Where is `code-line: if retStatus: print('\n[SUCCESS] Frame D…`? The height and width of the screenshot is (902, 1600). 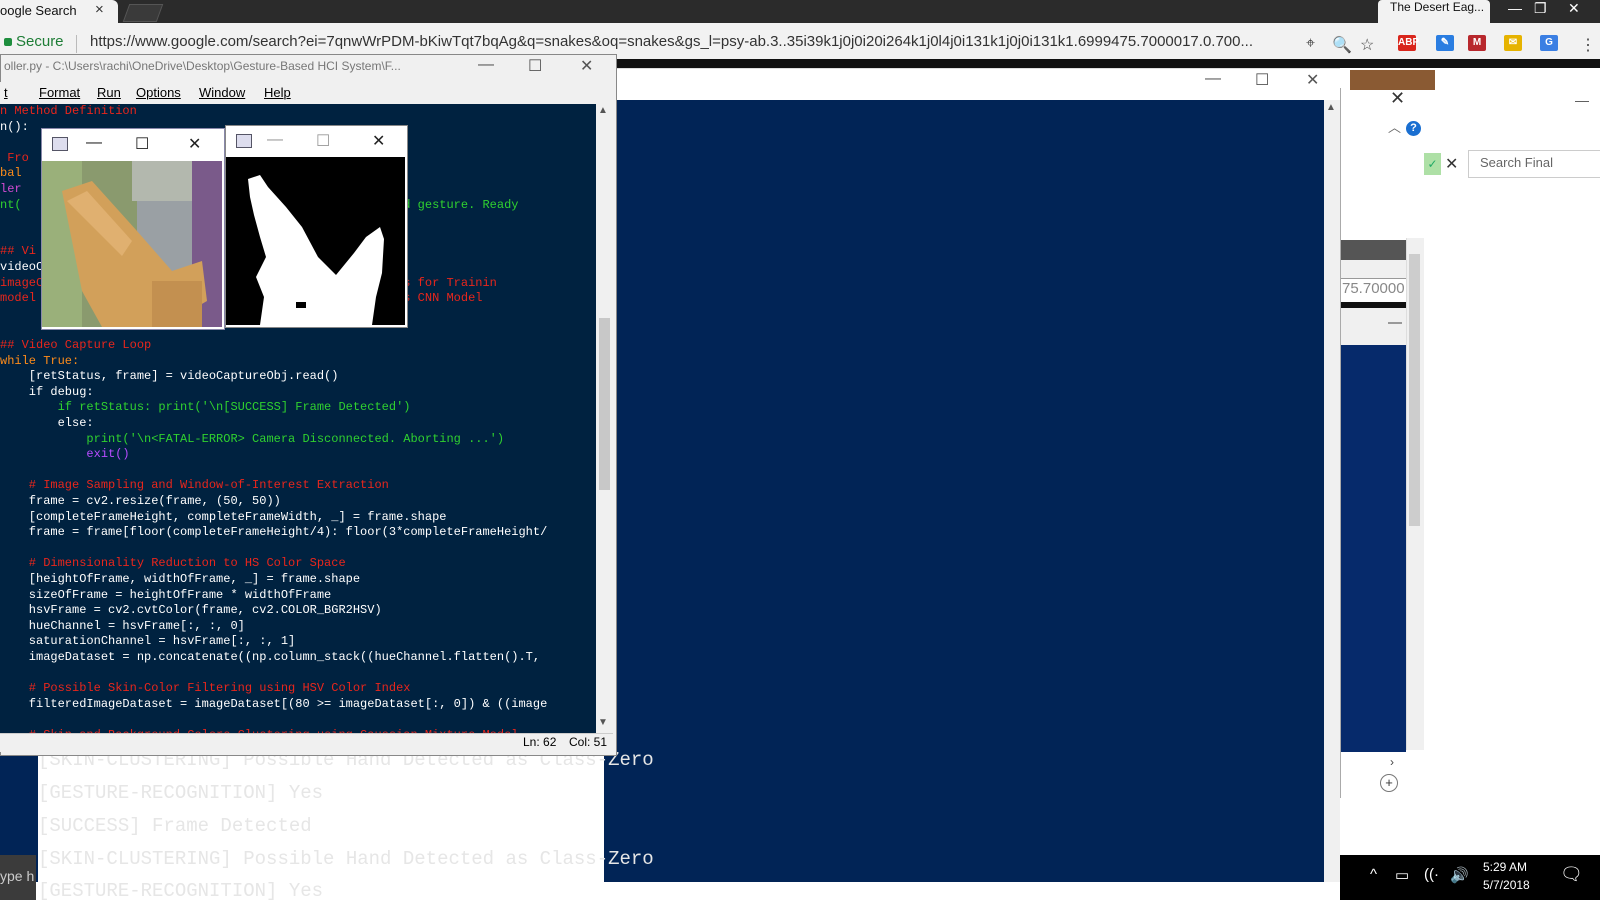 code-line: if retStatus: print('\n[SUCCESS] Frame D… is located at coordinates (205, 407).